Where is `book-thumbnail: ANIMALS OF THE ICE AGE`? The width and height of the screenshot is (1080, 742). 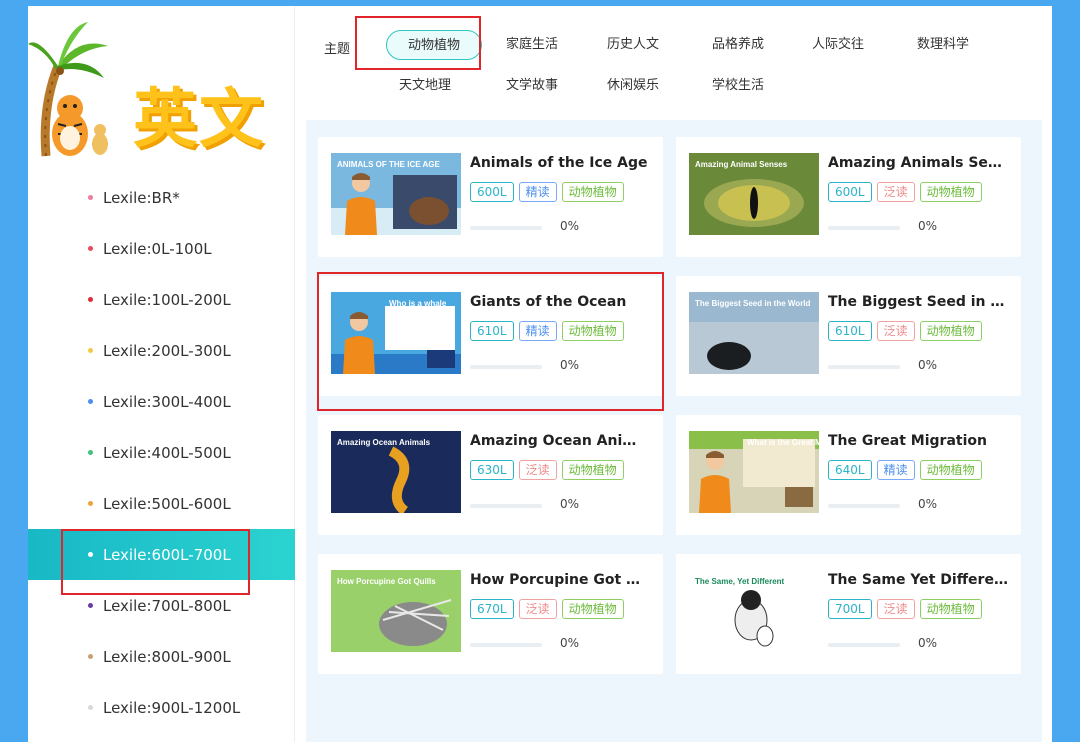
book-thumbnail: ANIMALS OF THE ICE AGE is located at coordinates (396, 194).